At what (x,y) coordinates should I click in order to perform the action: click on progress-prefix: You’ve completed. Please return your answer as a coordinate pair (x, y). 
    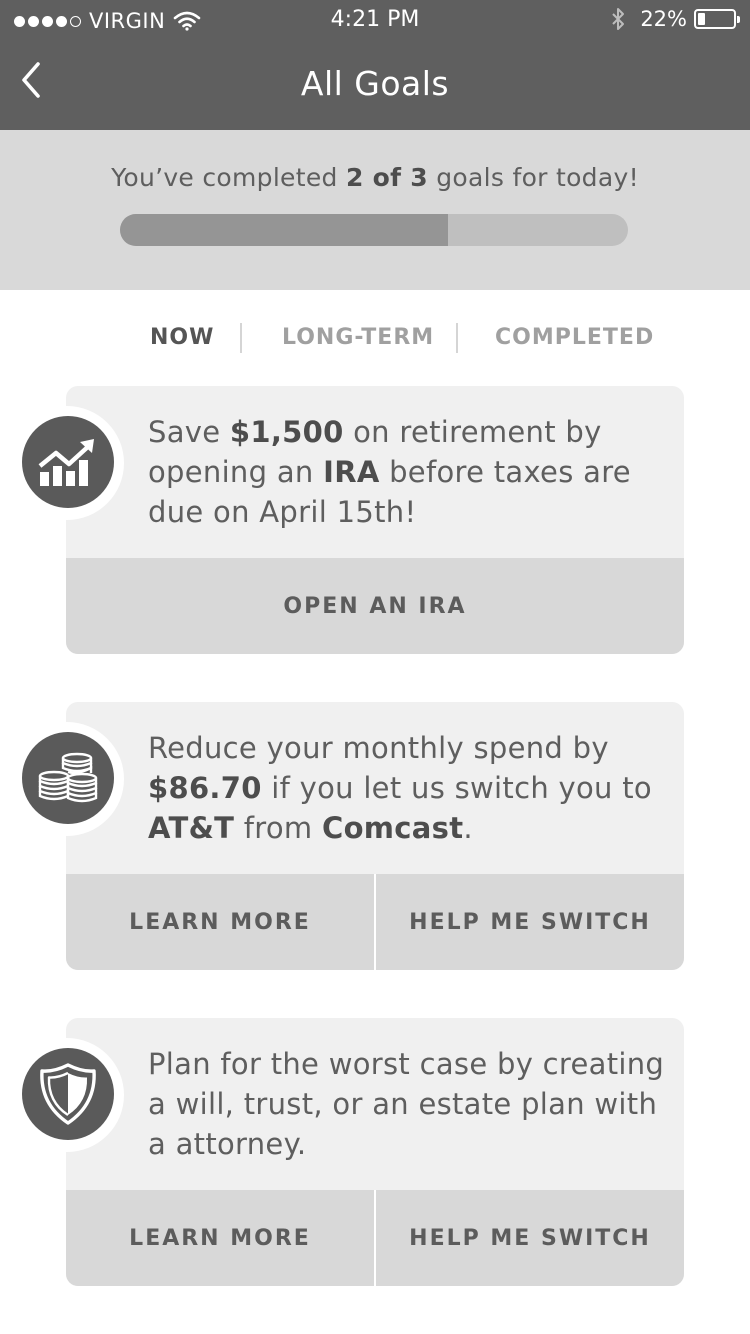
    Looking at the image, I should click on (228, 177).